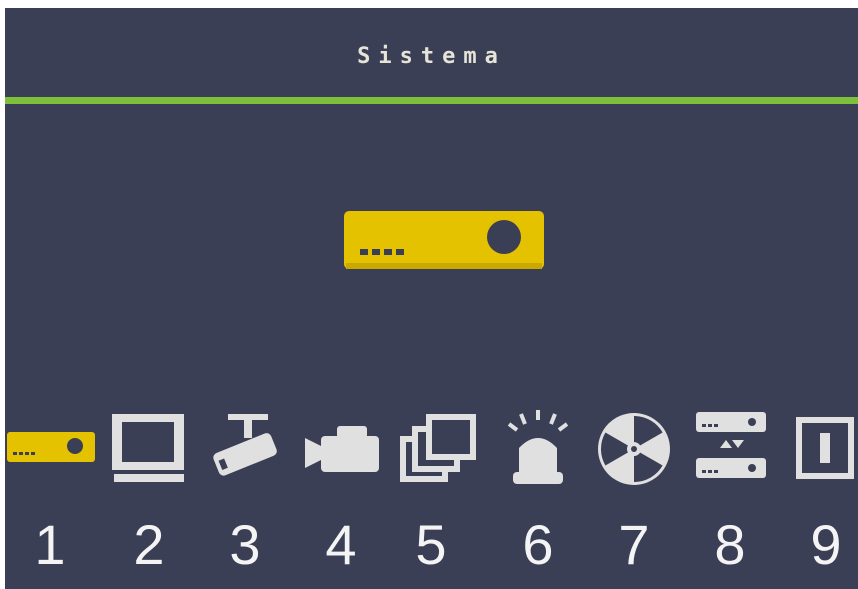  What do you see at coordinates (730, 544) in the screenshot?
I see `menu-number-8: 8` at bounding box center [730, 544].